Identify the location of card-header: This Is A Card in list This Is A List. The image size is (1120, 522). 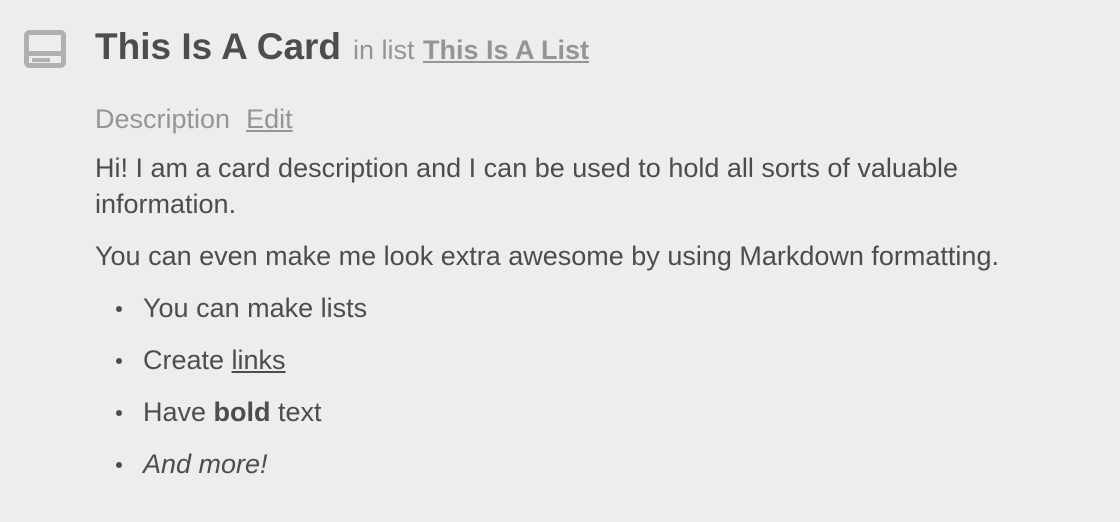
(342, 47).